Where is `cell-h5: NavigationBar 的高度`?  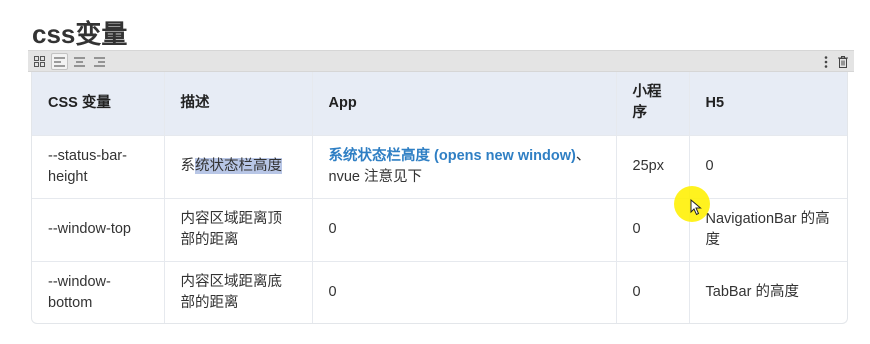 cell-h5: NavigationBar 的高度 is located at coordinates (768, 230).